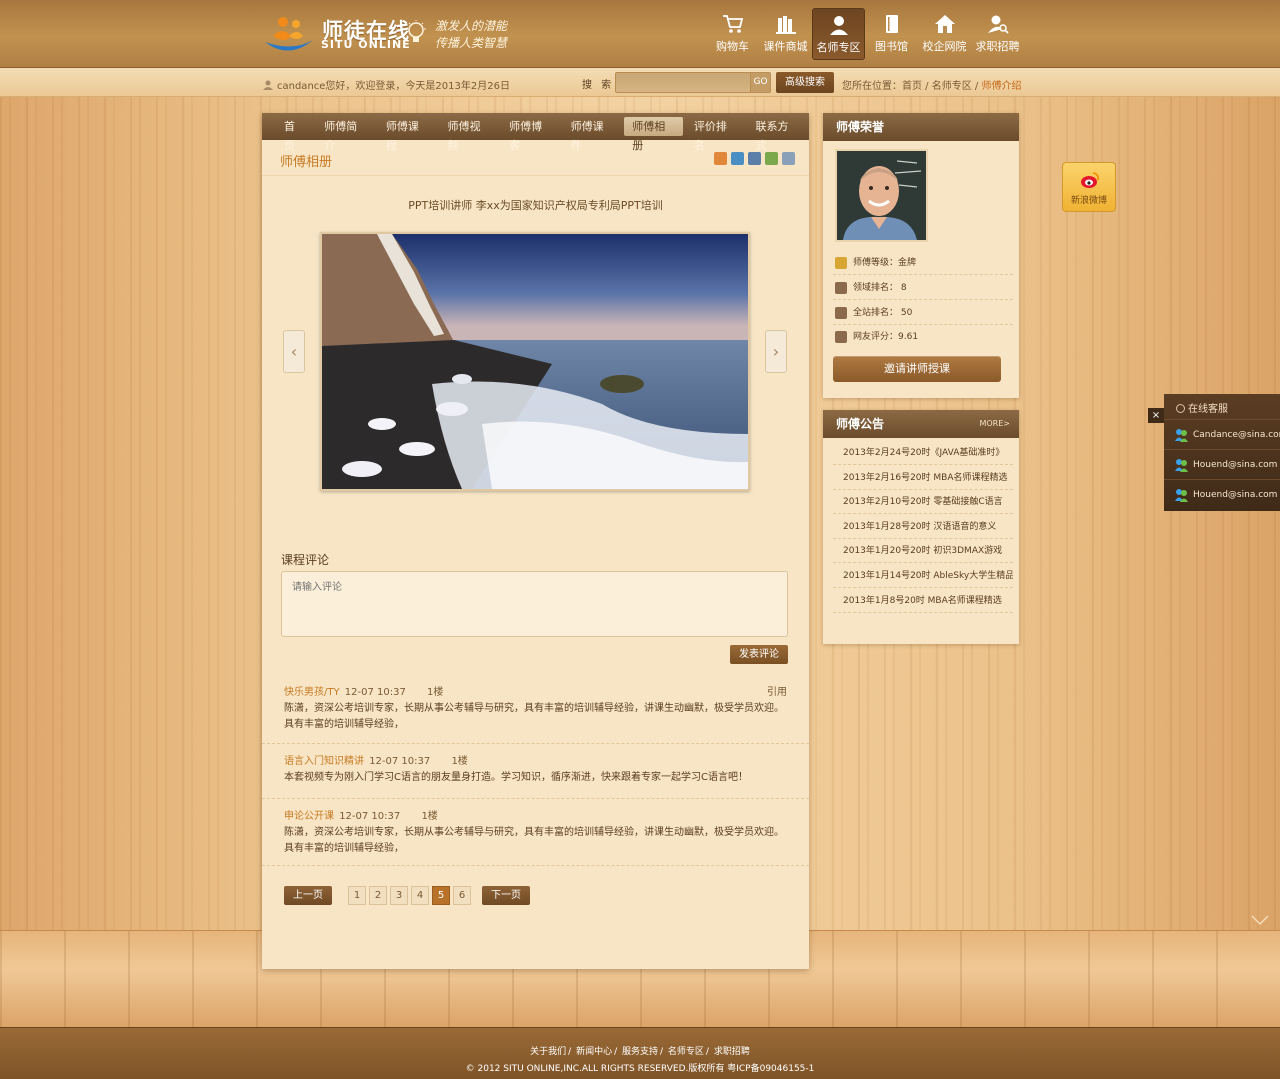 Image resolution: width=1280 pixels, height=1079 pixels. Describe the element at coordinates (462, 895) in the screenshot. I see `page-6: 6` at that location.